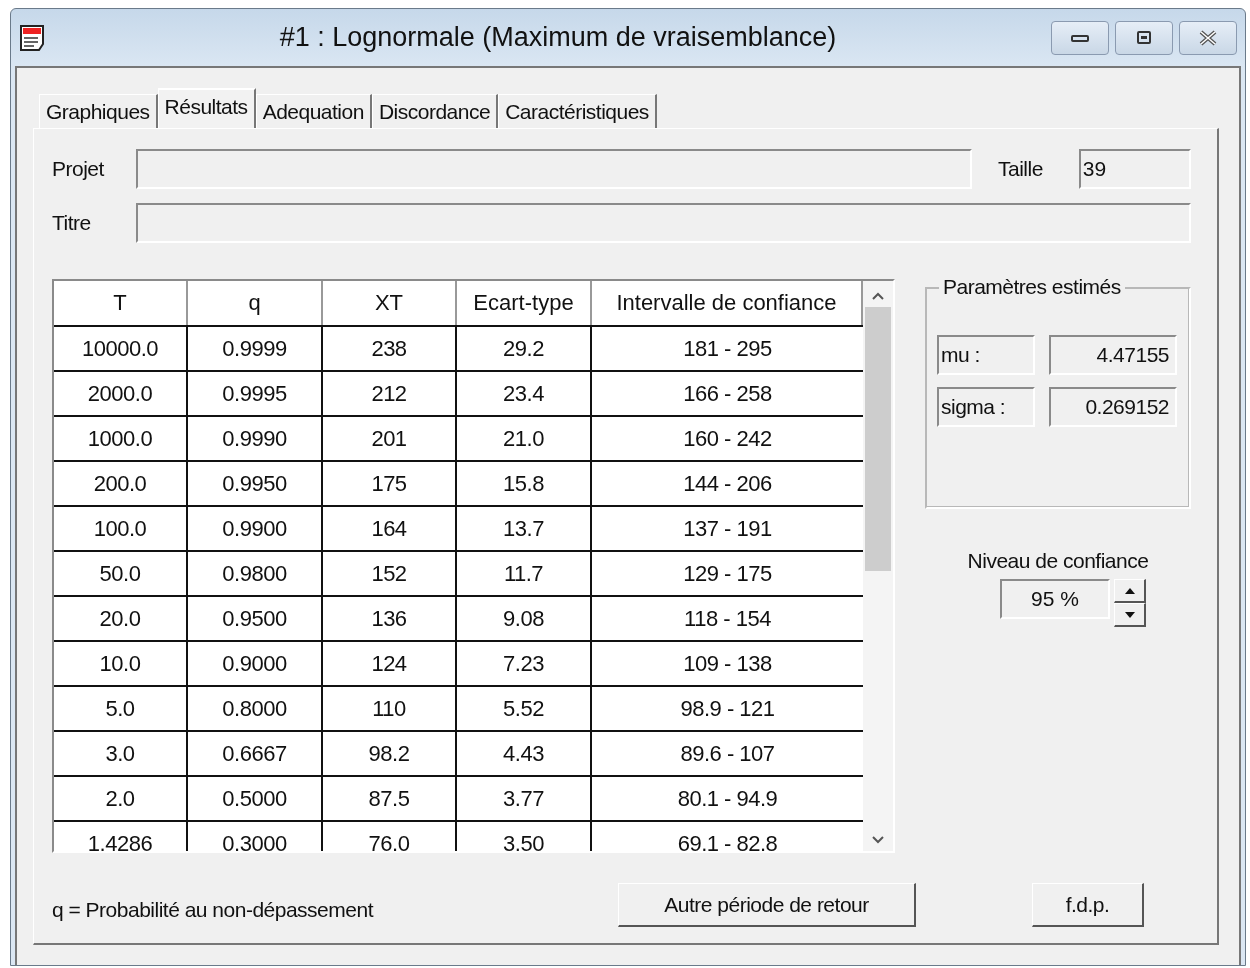 The height and width of the screenshot is (968, 1250). I want to click on spin-down-button, so click(1130, 615).